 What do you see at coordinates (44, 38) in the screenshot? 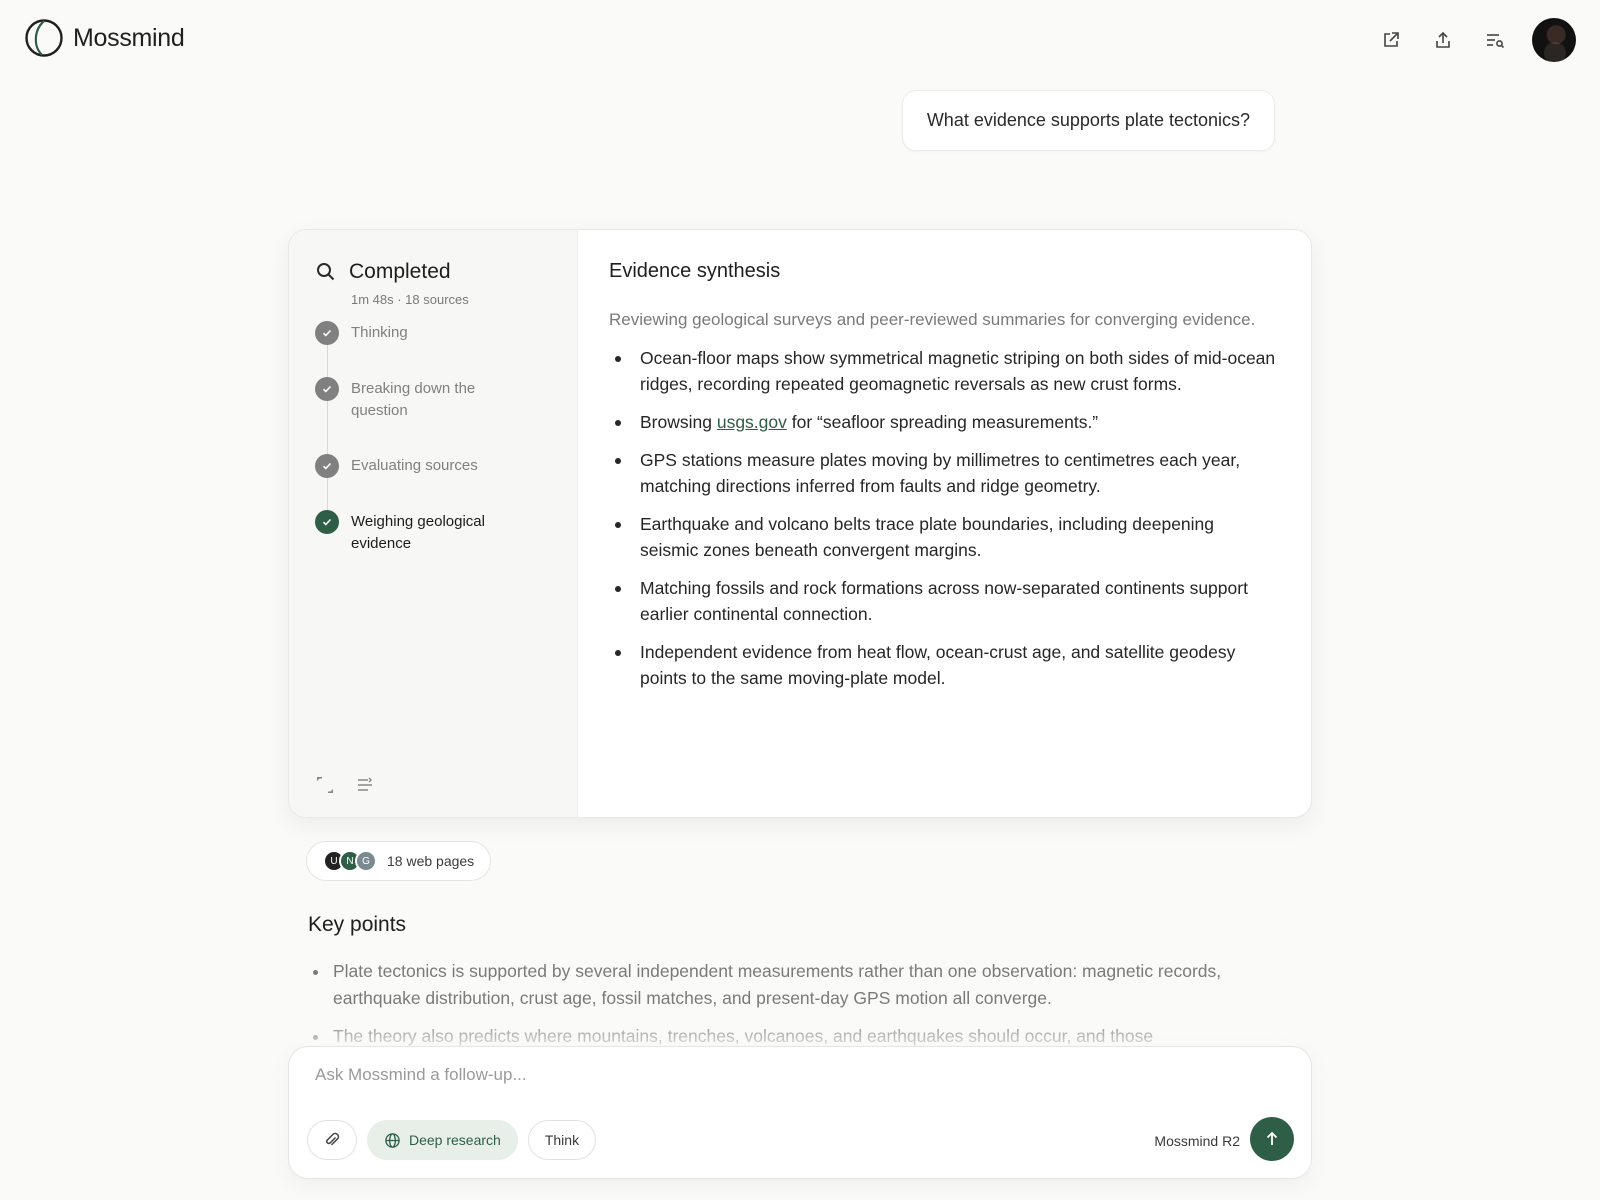
I see `mossmind-logo-icon` at bounding box center [44, 38].